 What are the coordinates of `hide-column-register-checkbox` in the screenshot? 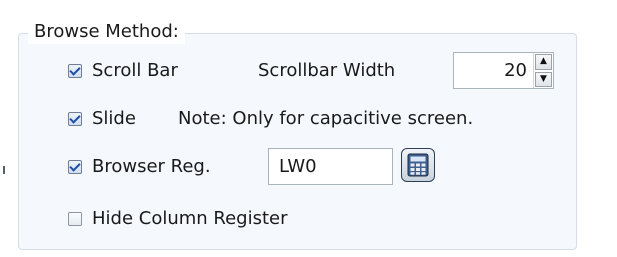 It's located at (75, 218).